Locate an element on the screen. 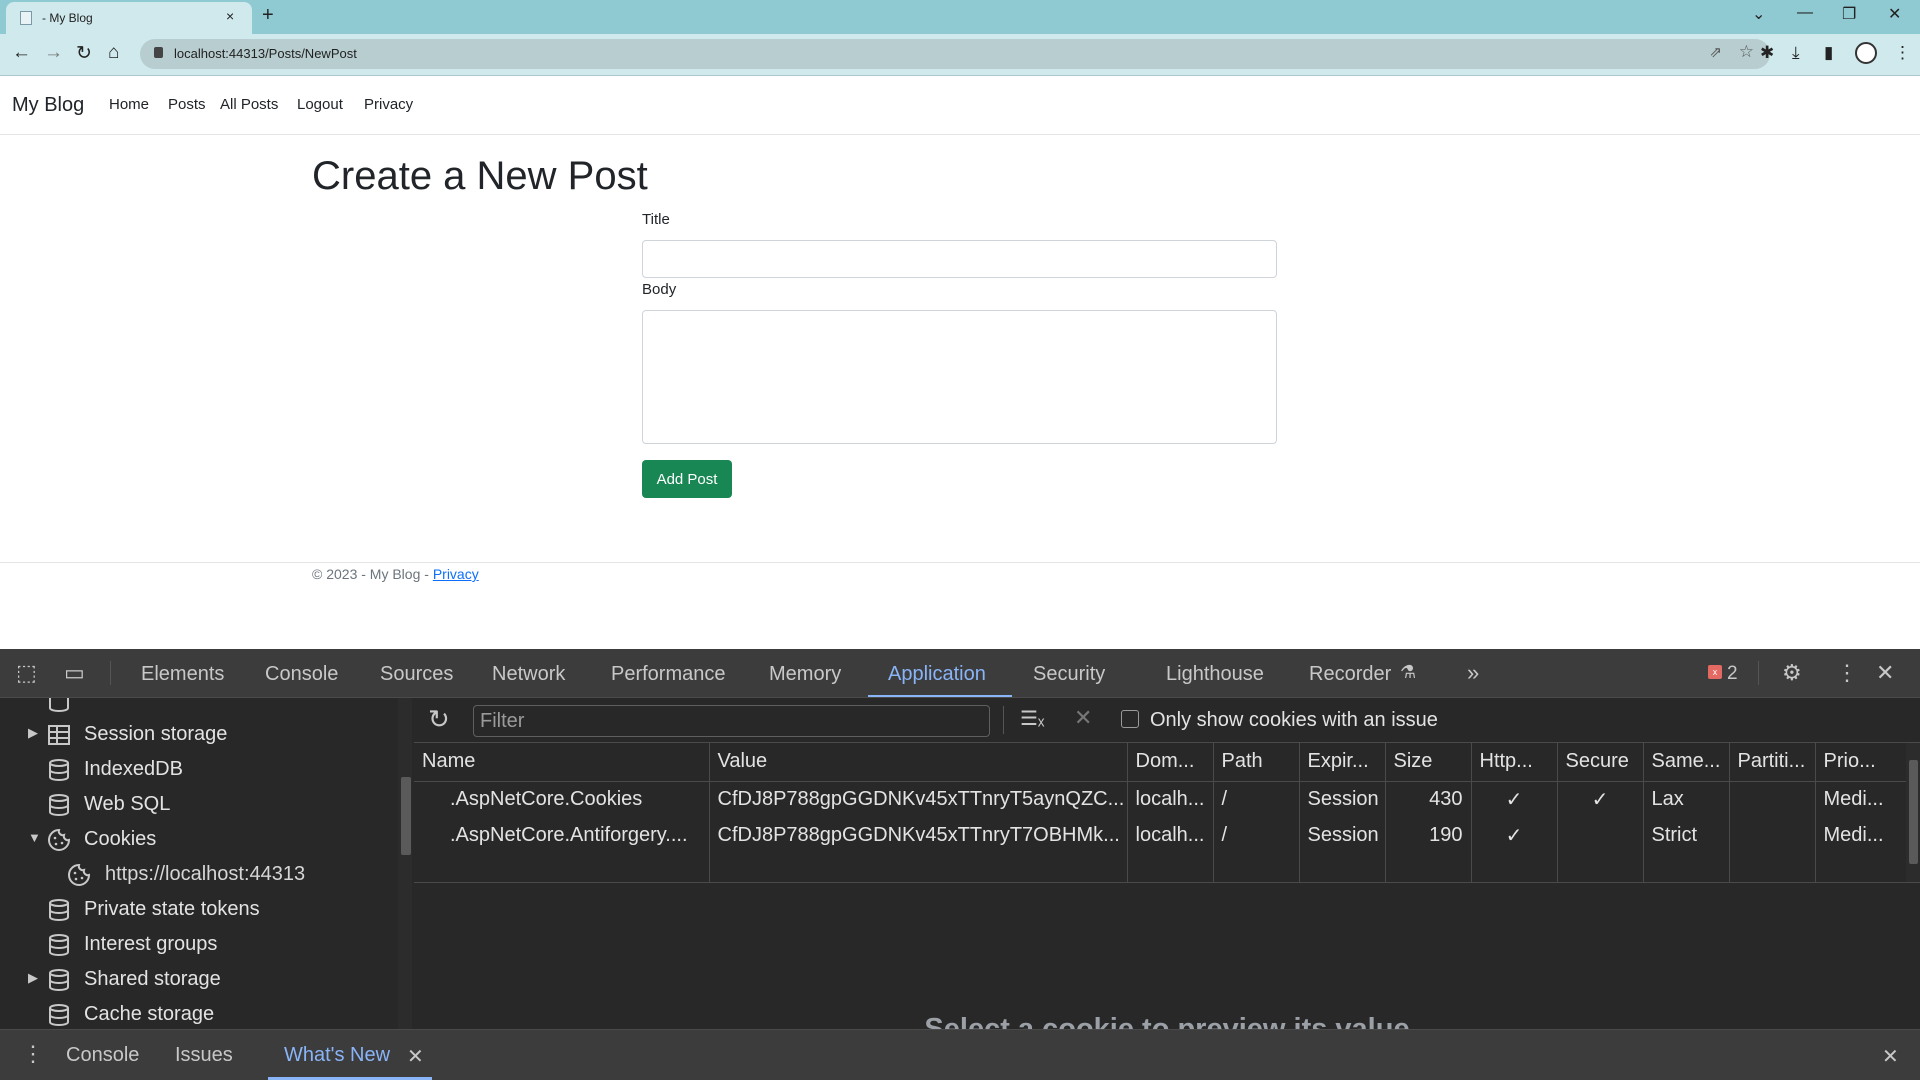 This screenshot has width=1920, height=1080. new-tab-button: + is located at coordinates (268, 15).